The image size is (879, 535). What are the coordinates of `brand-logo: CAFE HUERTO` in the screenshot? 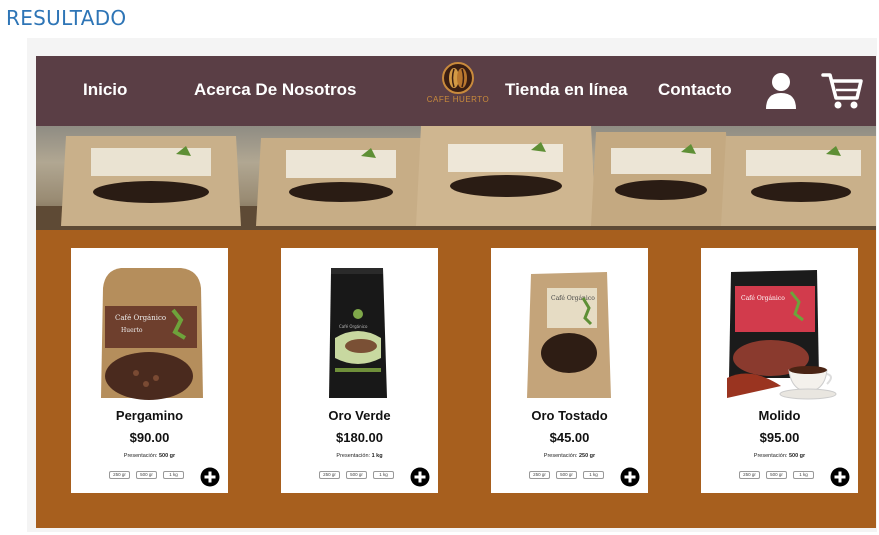 It's located at (458, 86).